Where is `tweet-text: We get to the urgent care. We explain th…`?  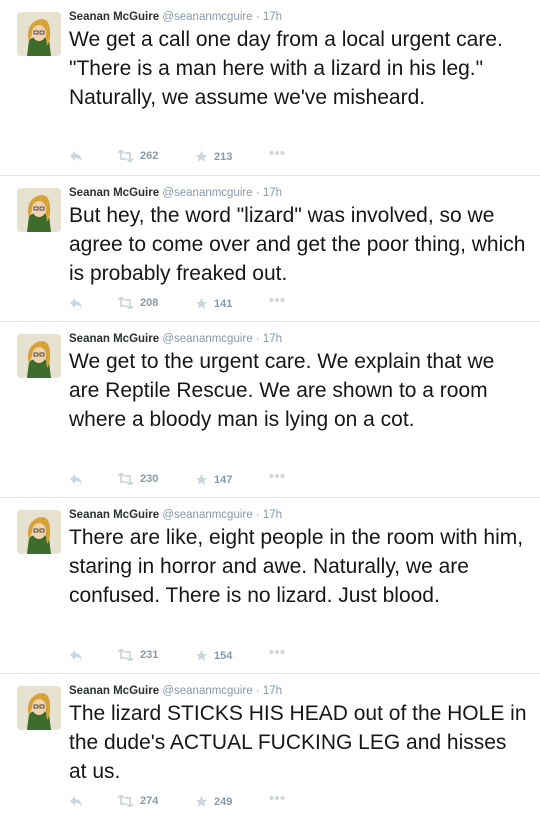 tweet-text: We get to the urgent care. We explain th… is located at coordinates (282, 390).